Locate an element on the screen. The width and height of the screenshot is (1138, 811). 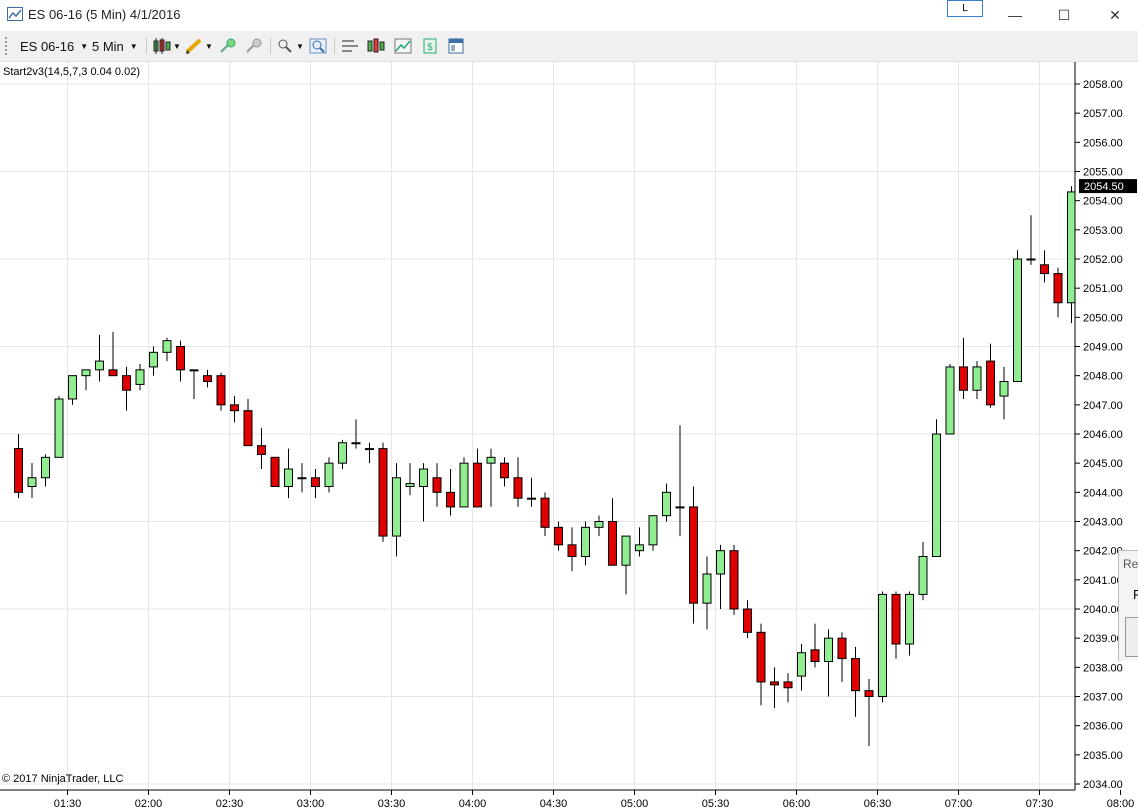
chart-trader-icon is located at coordinates (403, 46).